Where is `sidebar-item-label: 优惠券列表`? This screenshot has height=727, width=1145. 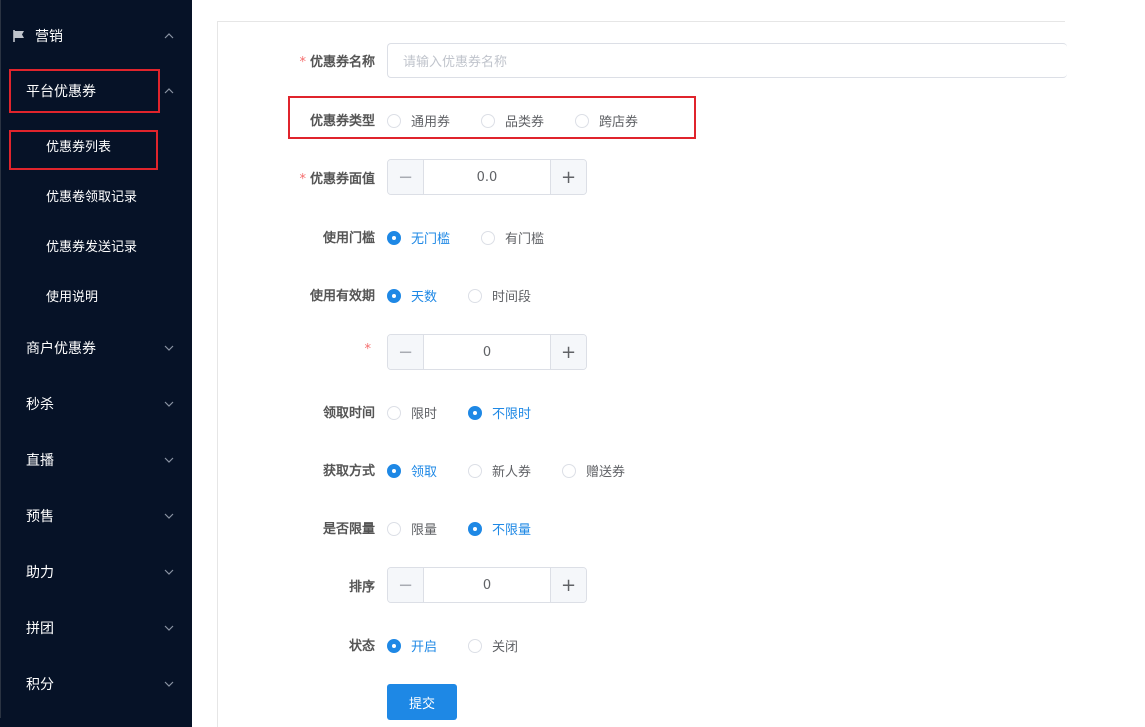 sidebar-item-label: 优惠券列表 is located at coordinates (79, 147).